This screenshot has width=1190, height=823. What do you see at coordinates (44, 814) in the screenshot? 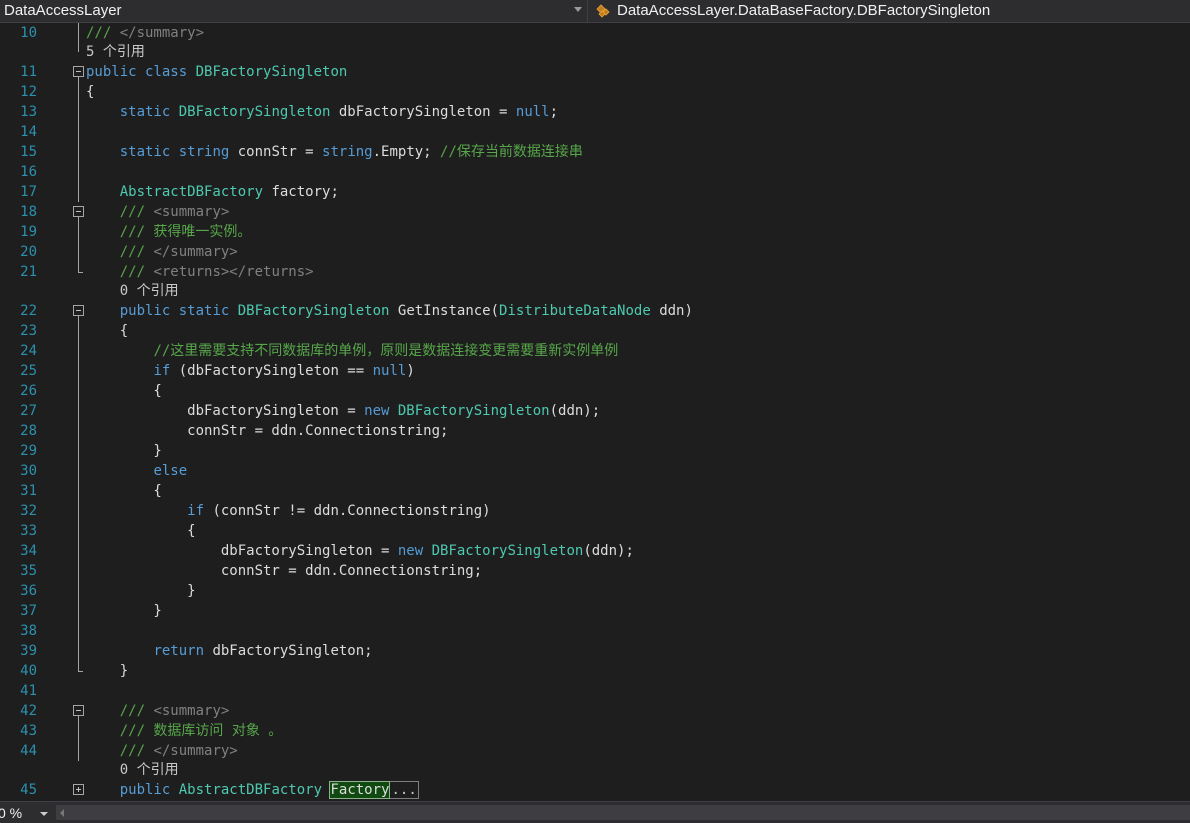
I see `zoom-dropdown-icon` at bounding box center [44, 814].